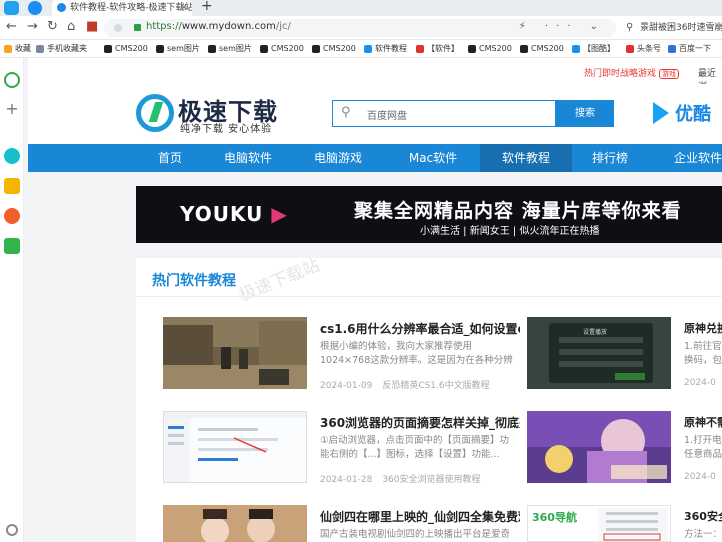 Image resolution: width=722 pixels, height=542 pixels. Describe the element at coordinates (207, 7) in the screenshot. I see `new-tab-icon: +` at that location.